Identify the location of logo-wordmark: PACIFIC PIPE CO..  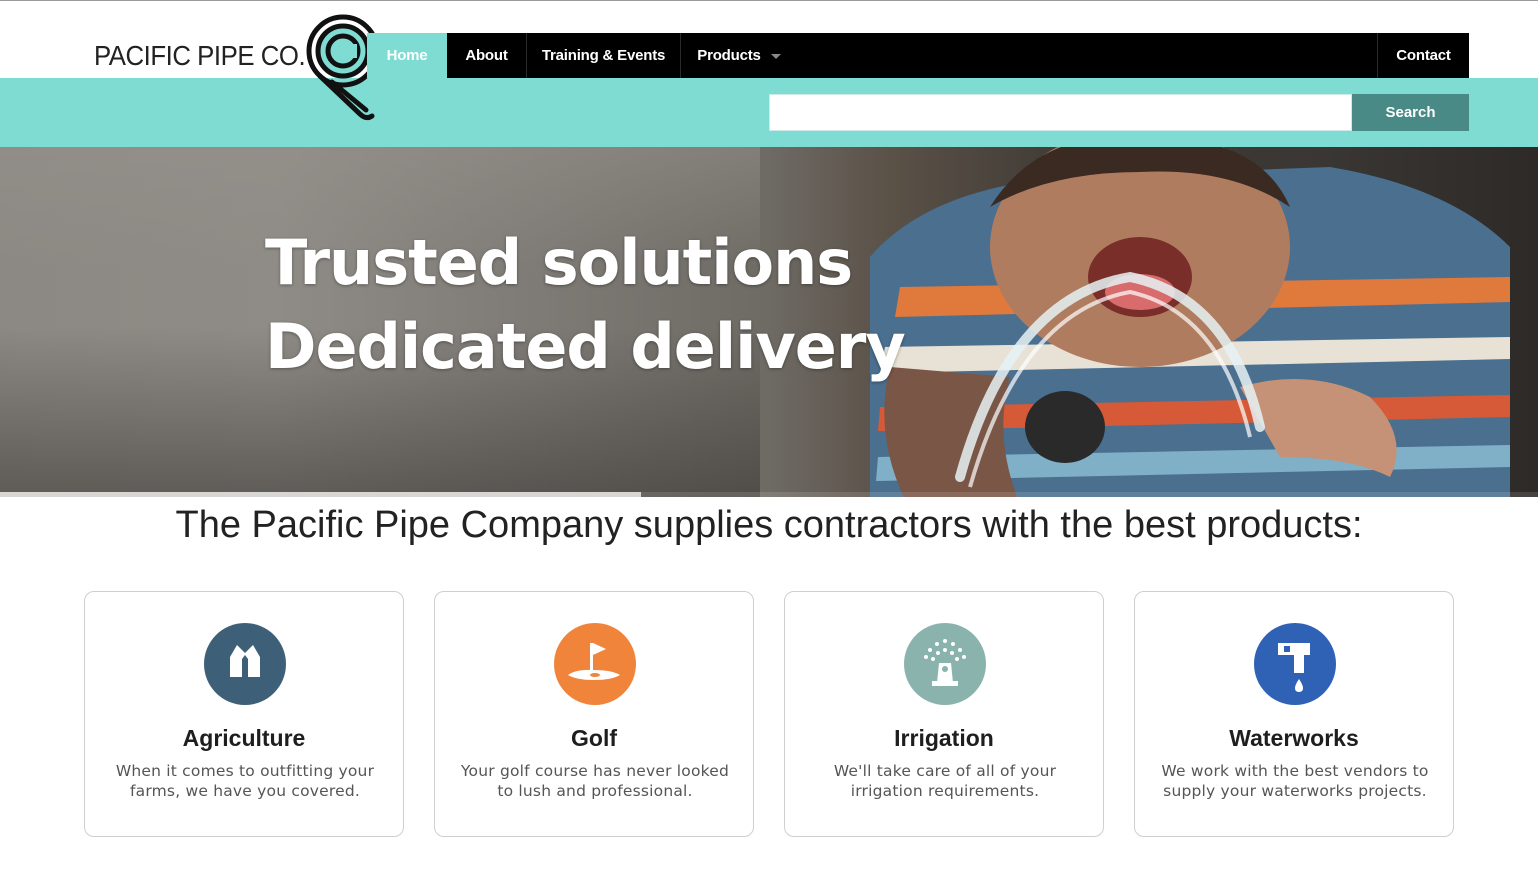
(200, 55).